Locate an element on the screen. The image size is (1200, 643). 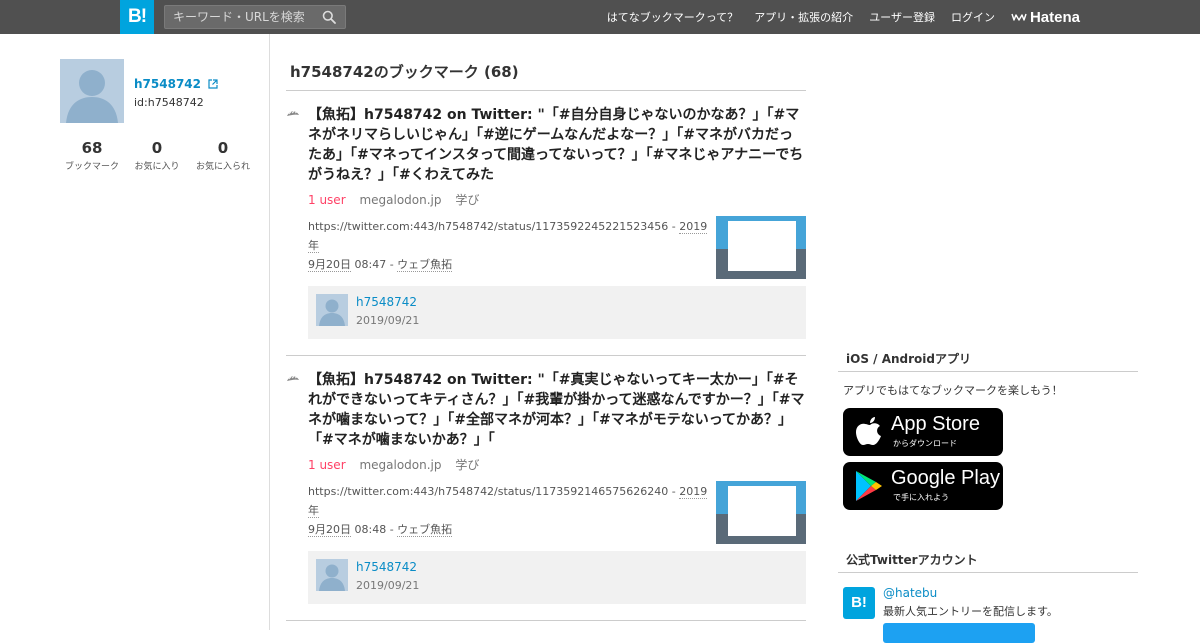
hatena-icon is located at coordinates (1019, 17).